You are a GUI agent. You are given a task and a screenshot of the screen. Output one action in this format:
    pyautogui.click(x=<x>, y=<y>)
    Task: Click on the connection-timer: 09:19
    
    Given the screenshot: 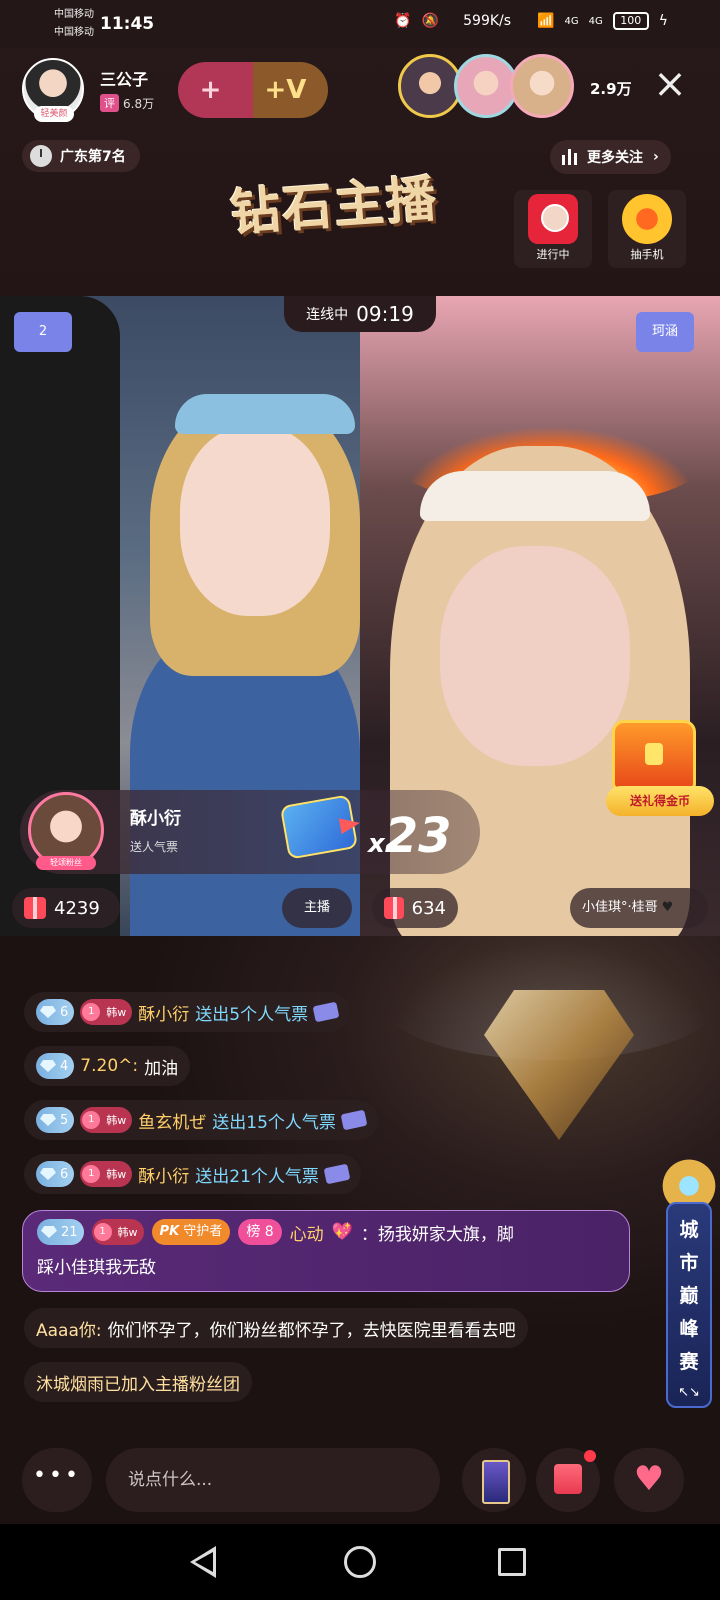 What is the action you would take?
    pyautogui.click(x=385, y=314)
    